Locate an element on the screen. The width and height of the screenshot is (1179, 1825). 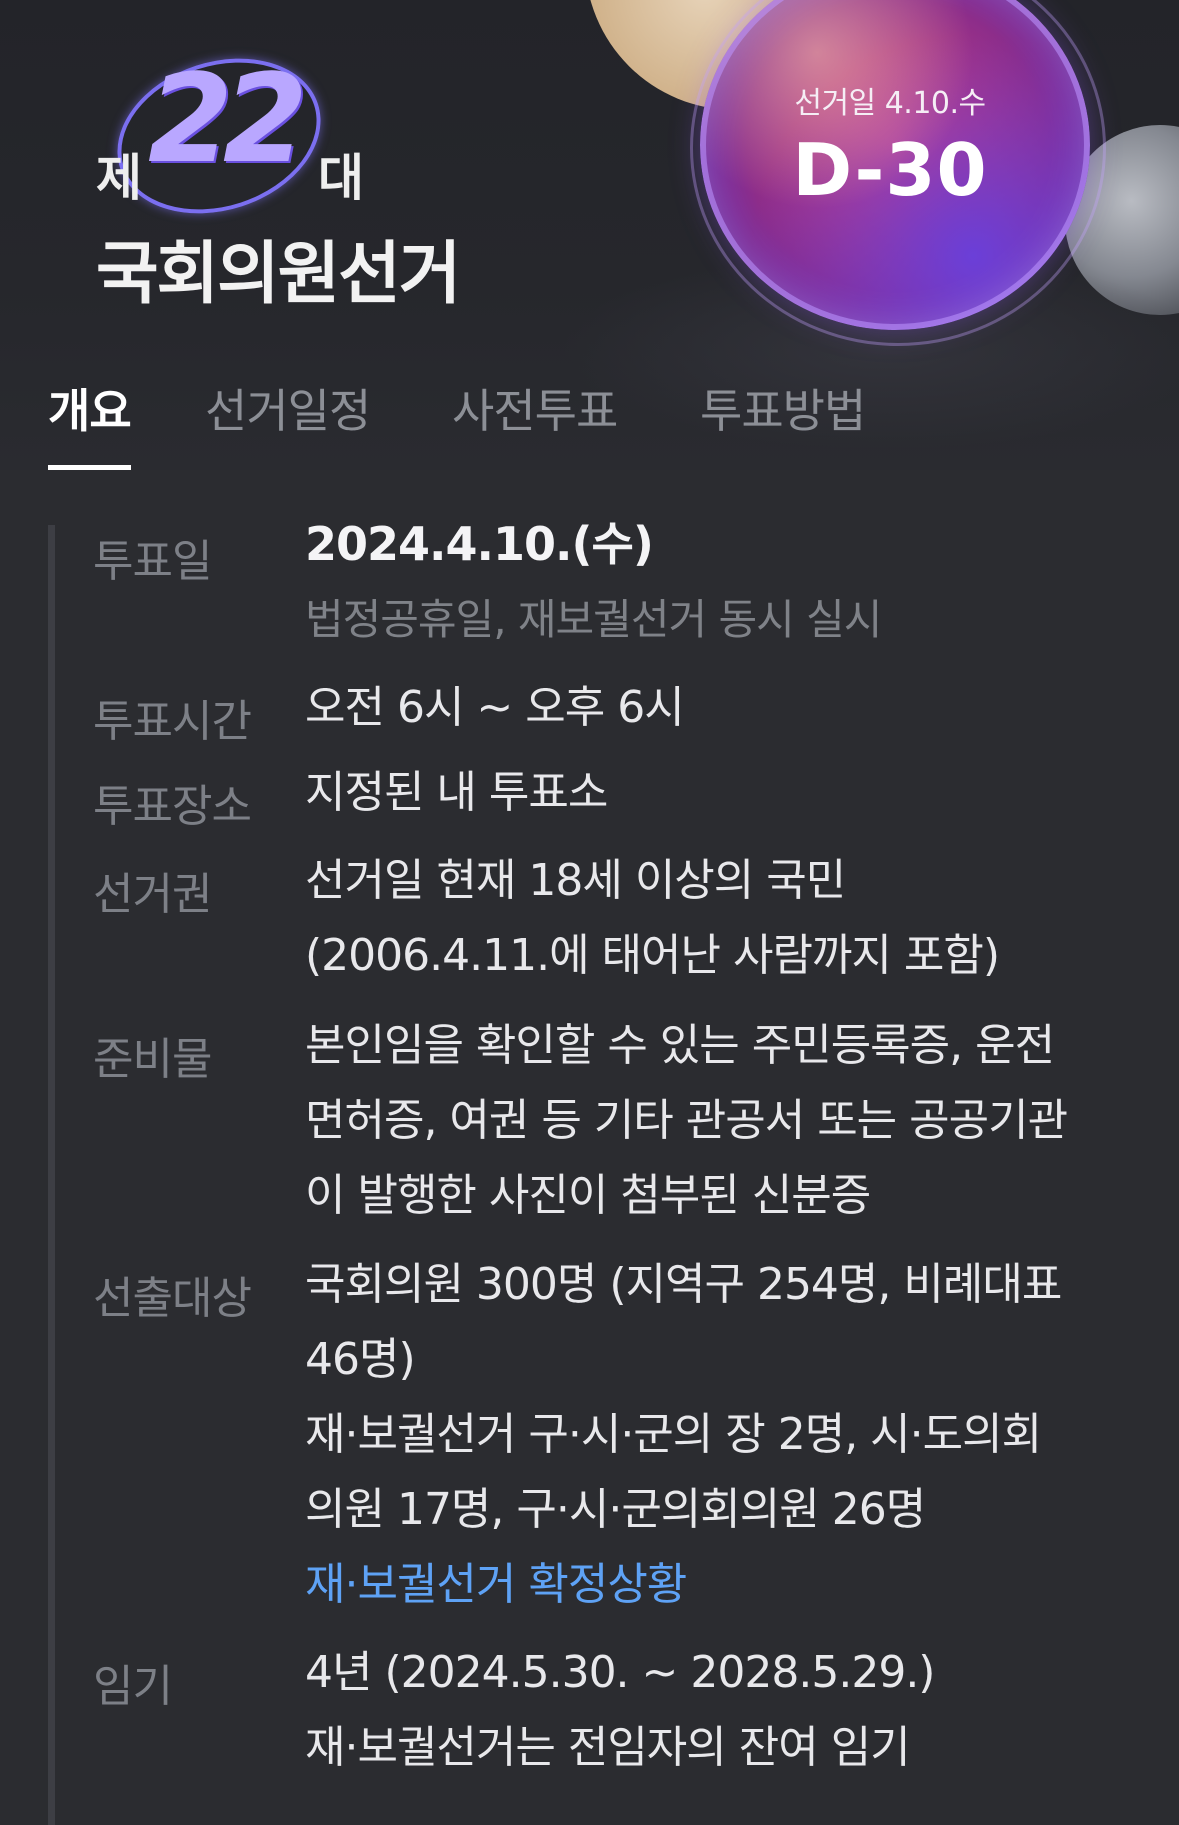
row-label: 투표일 is located at coordinates (152, 561).